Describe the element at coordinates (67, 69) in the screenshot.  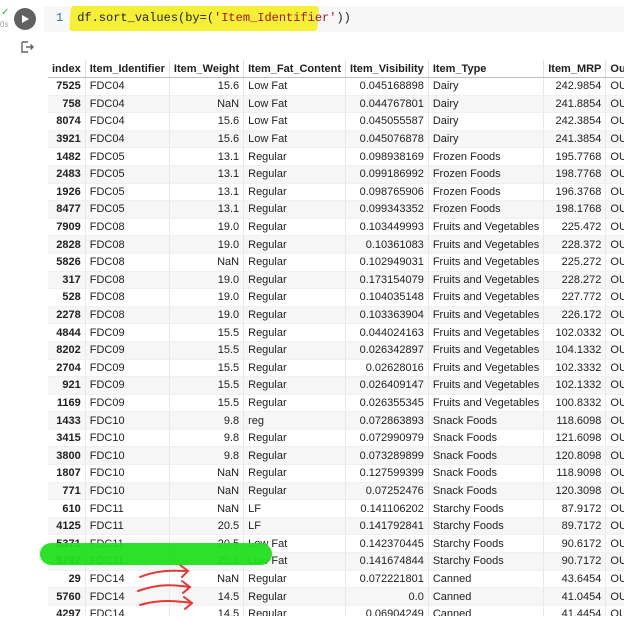
I see `column-header: index` at that location.